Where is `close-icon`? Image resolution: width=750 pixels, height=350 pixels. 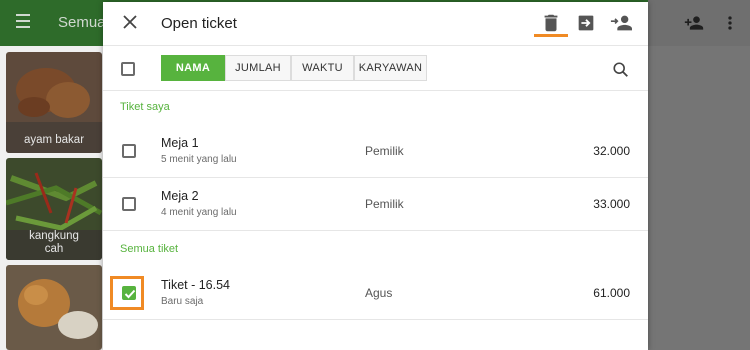
close-icon is located at coordinates (130, 22).